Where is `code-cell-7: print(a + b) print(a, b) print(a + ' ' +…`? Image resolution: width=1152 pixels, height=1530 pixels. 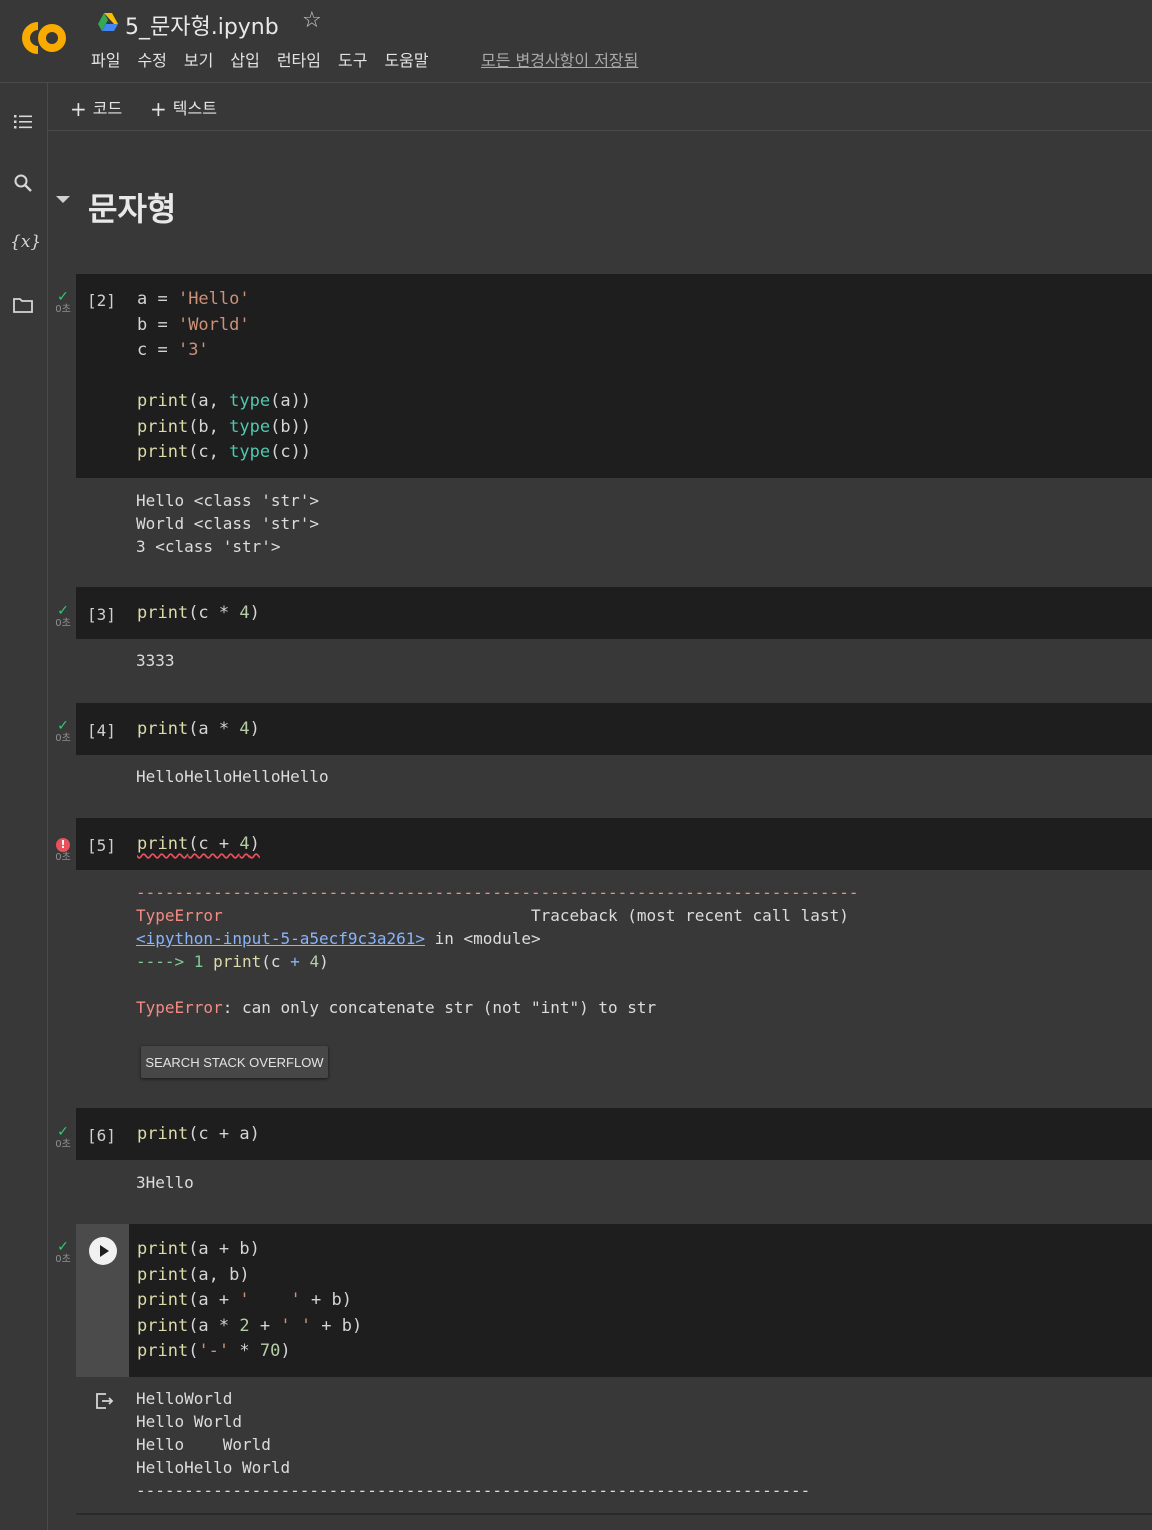 code-cell-7: print(a + b) print(a, b) print(a + ' ' +… is located at coordinates (614, 1300).